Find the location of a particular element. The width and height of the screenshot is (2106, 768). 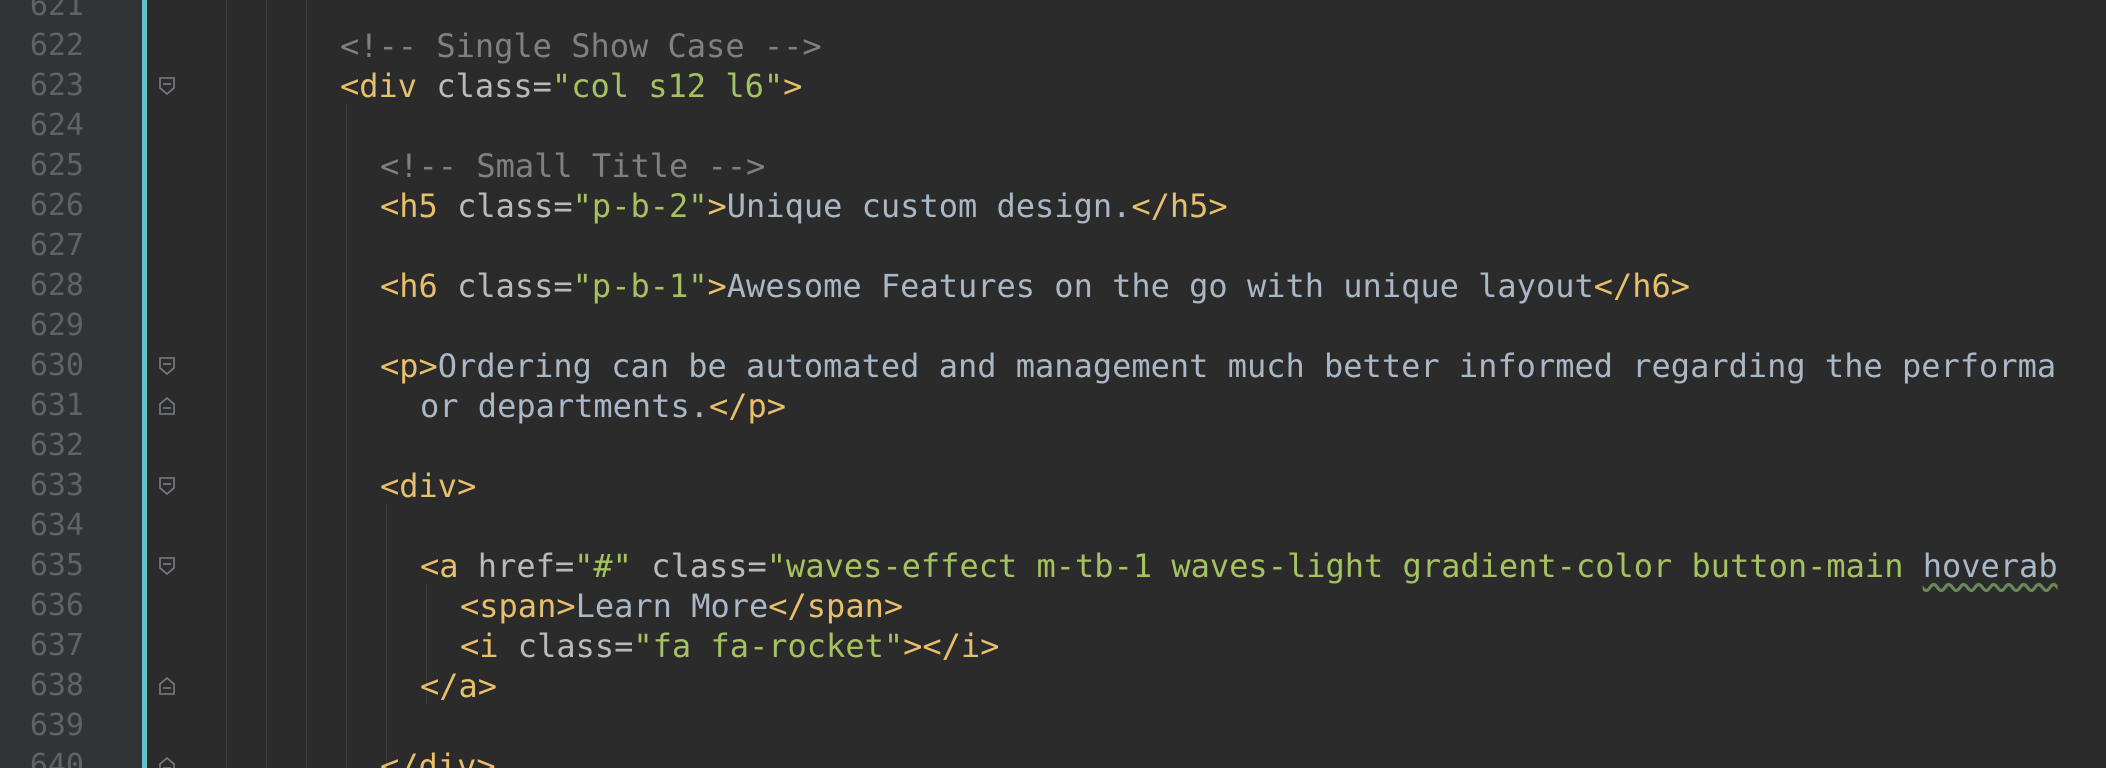

line-number: 637 is located at coordinates (56, 645).